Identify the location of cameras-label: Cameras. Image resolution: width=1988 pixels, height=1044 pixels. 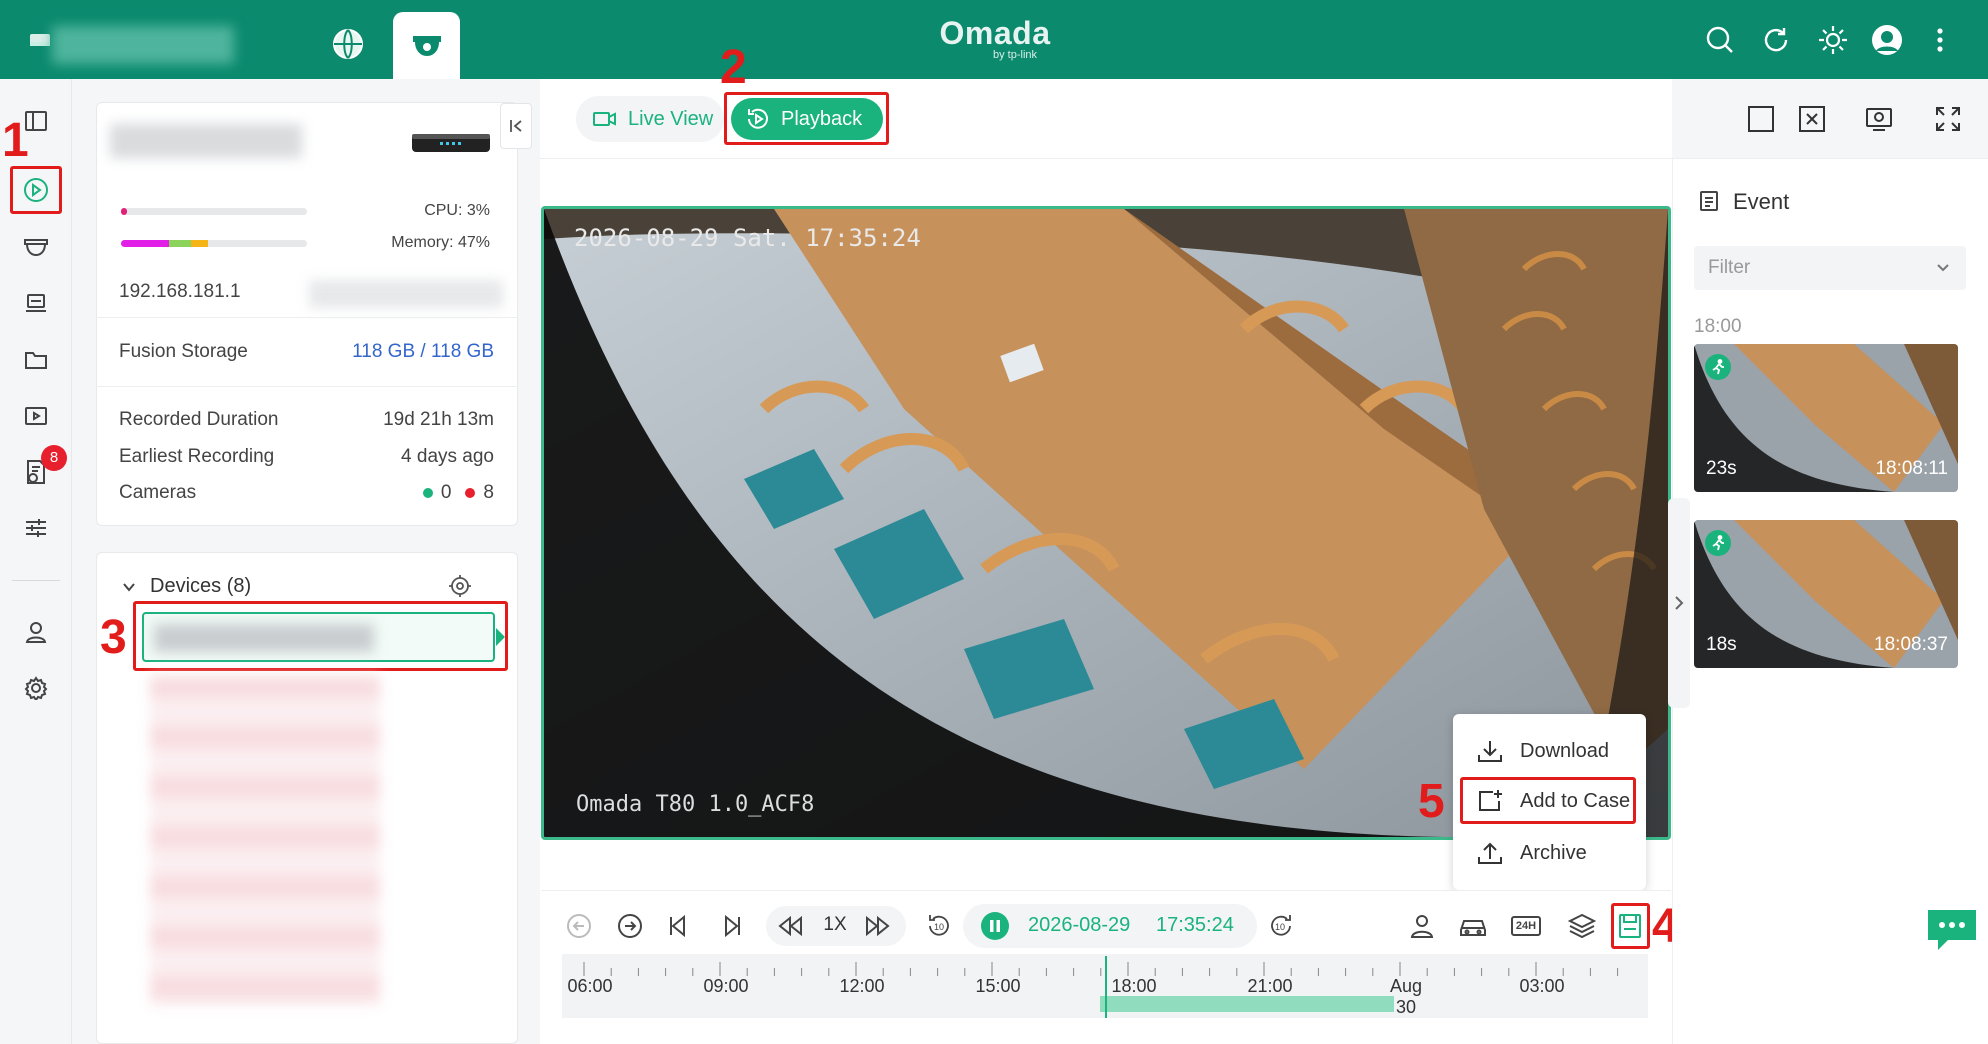
(158, 492).